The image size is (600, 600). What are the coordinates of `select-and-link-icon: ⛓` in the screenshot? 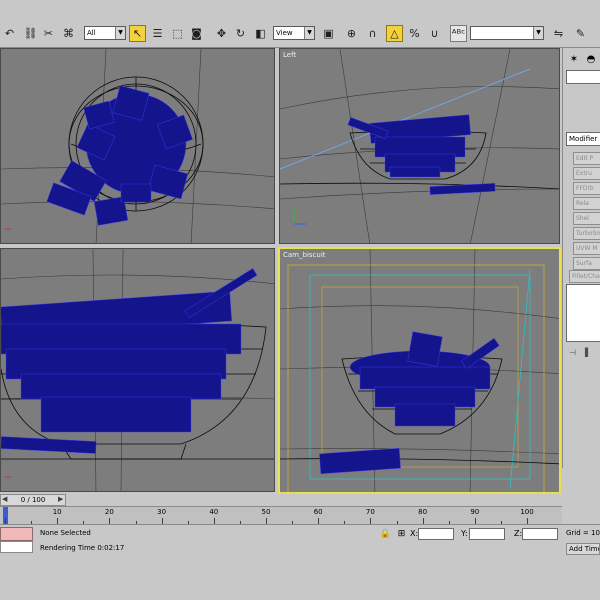 It's located at (30, 33).